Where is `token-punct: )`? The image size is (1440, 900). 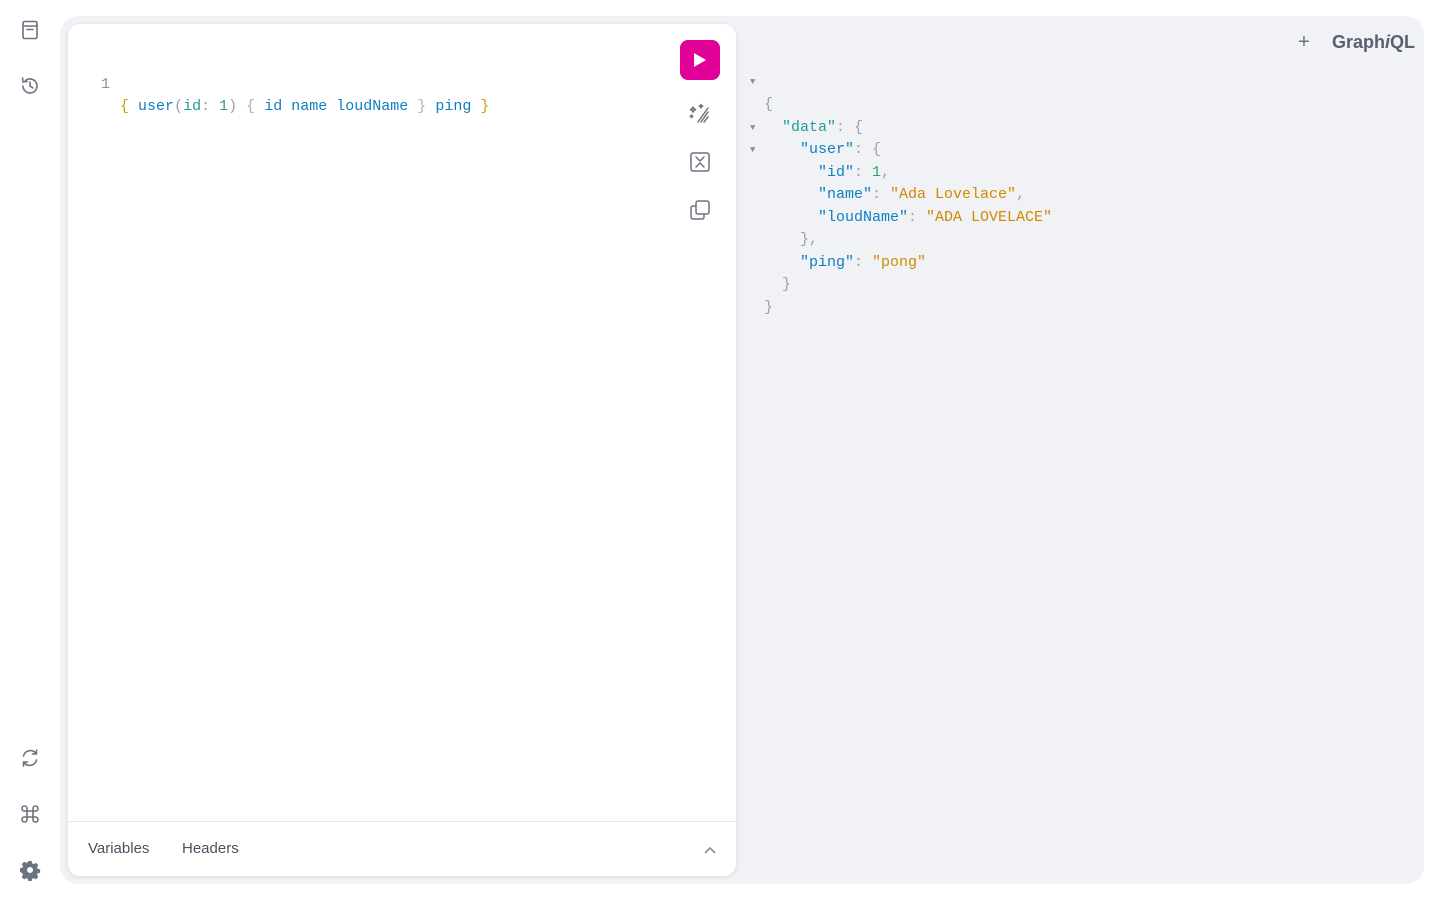 token-punct: ) is located at coordinates (233, 106).